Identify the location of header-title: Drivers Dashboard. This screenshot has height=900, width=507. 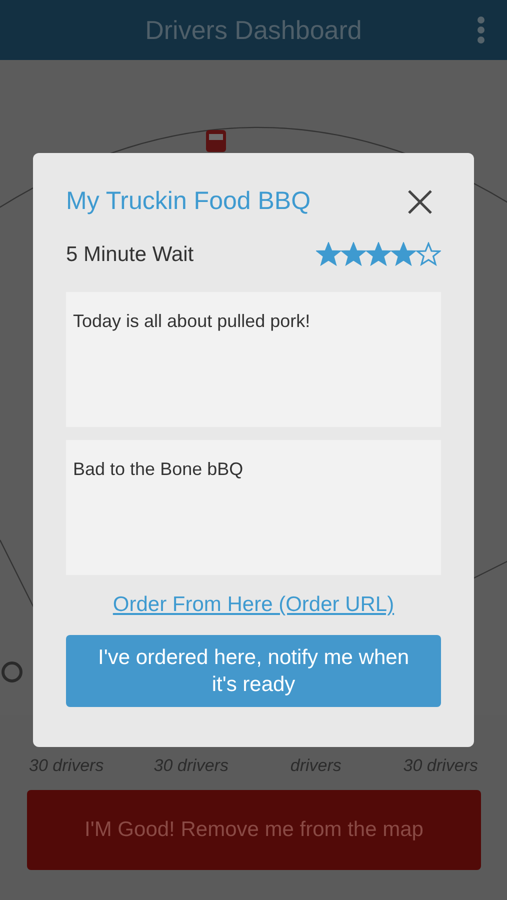
(253, 30).